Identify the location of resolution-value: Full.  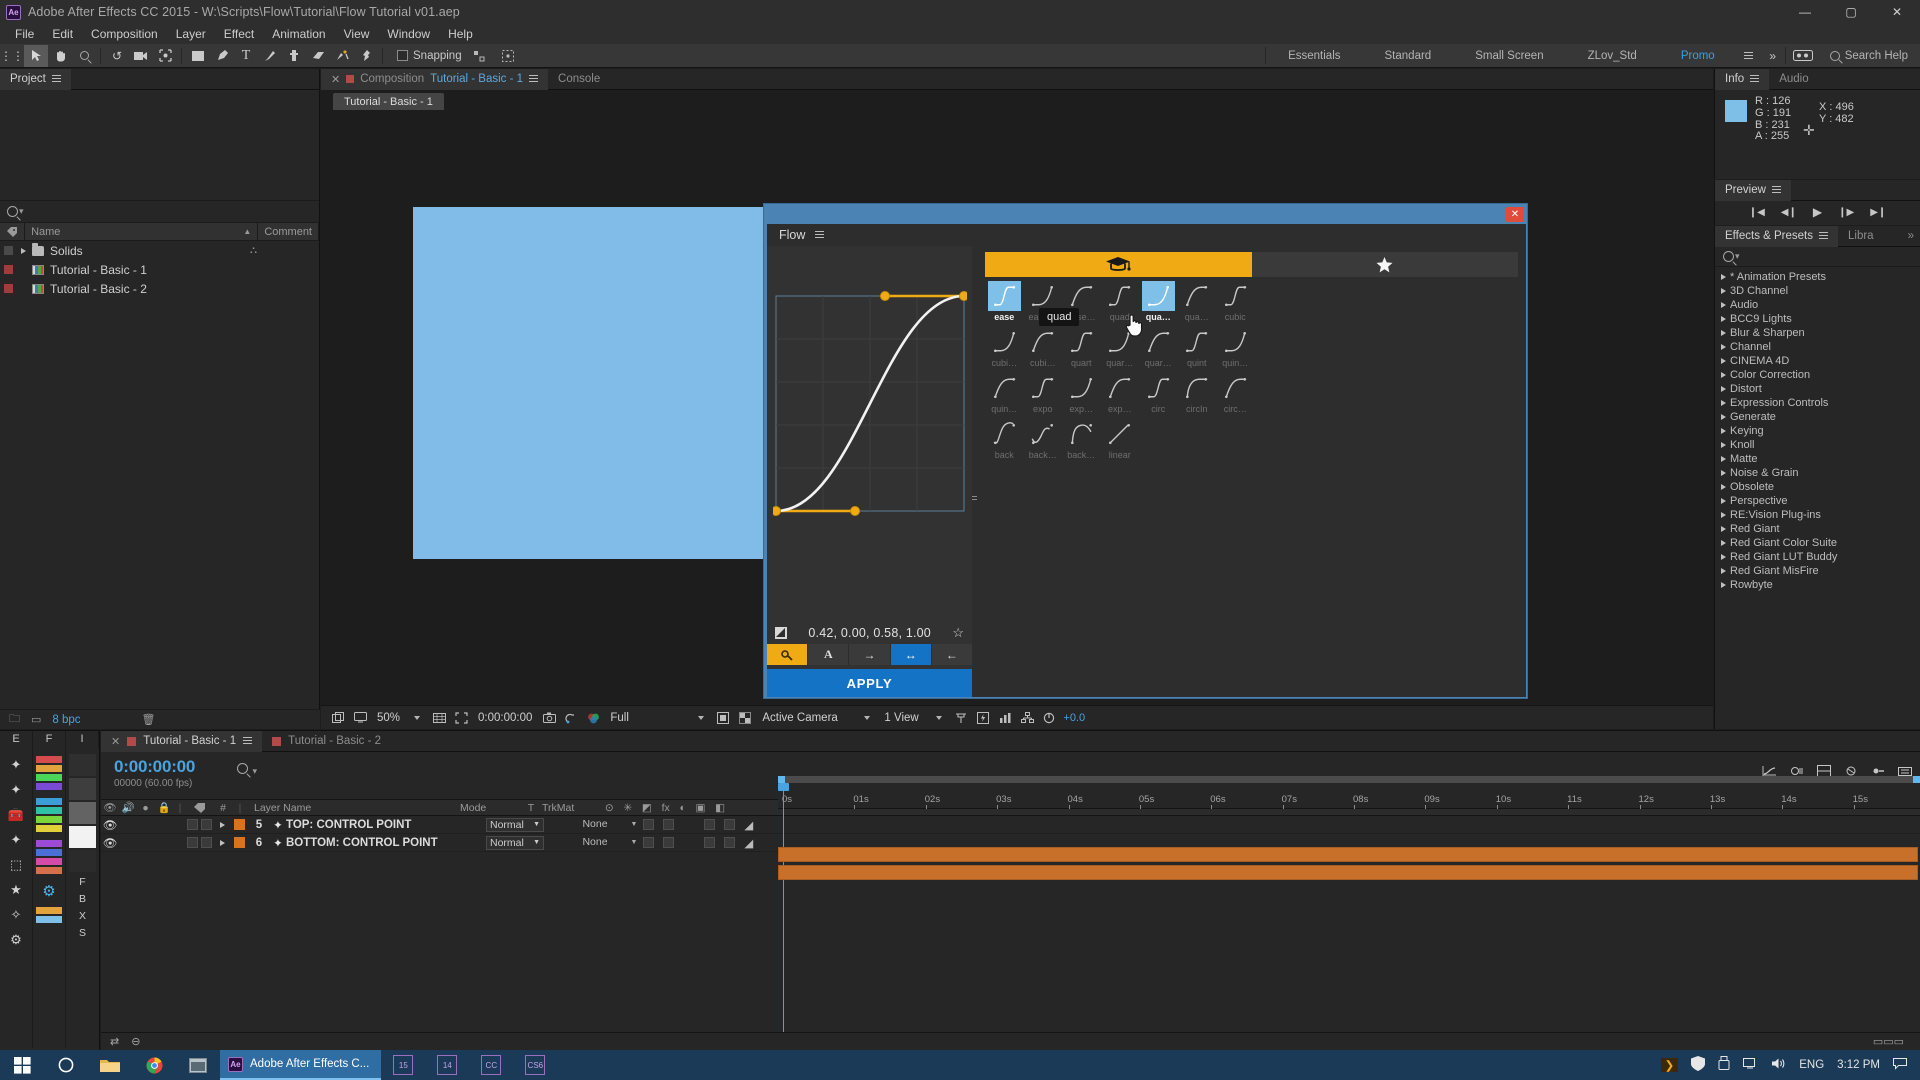
(647, 718).